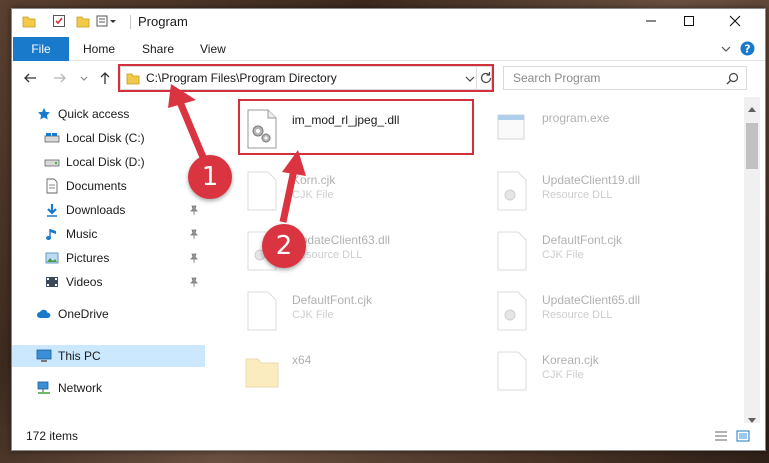 This screenshot has height=463, width=769. Describe the element at coordinates (210, 177) in the screenshot. I see `callout-1: 1` at that location.